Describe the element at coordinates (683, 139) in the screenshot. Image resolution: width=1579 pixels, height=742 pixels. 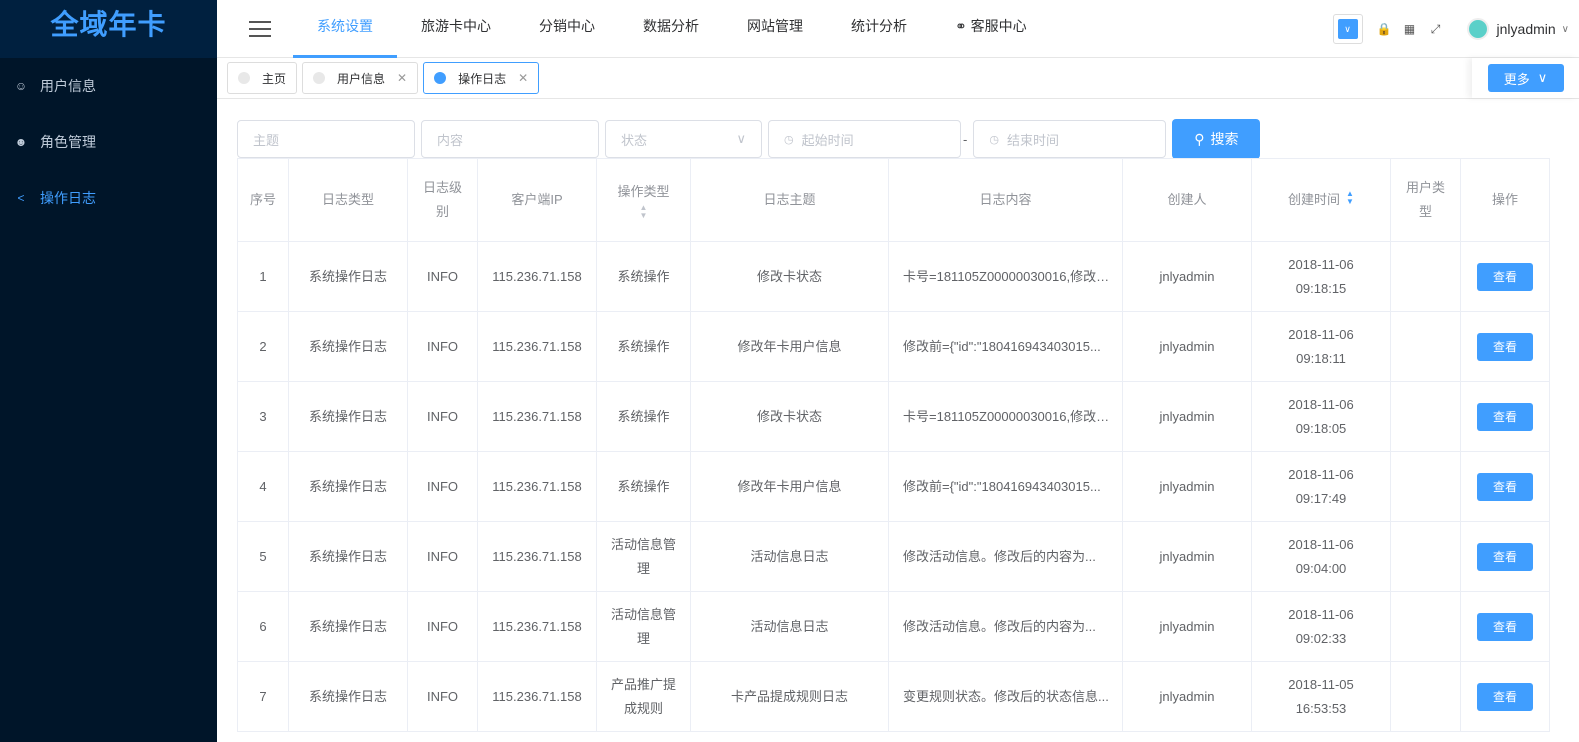
I see `status-select: 状态 ∨` at that location.